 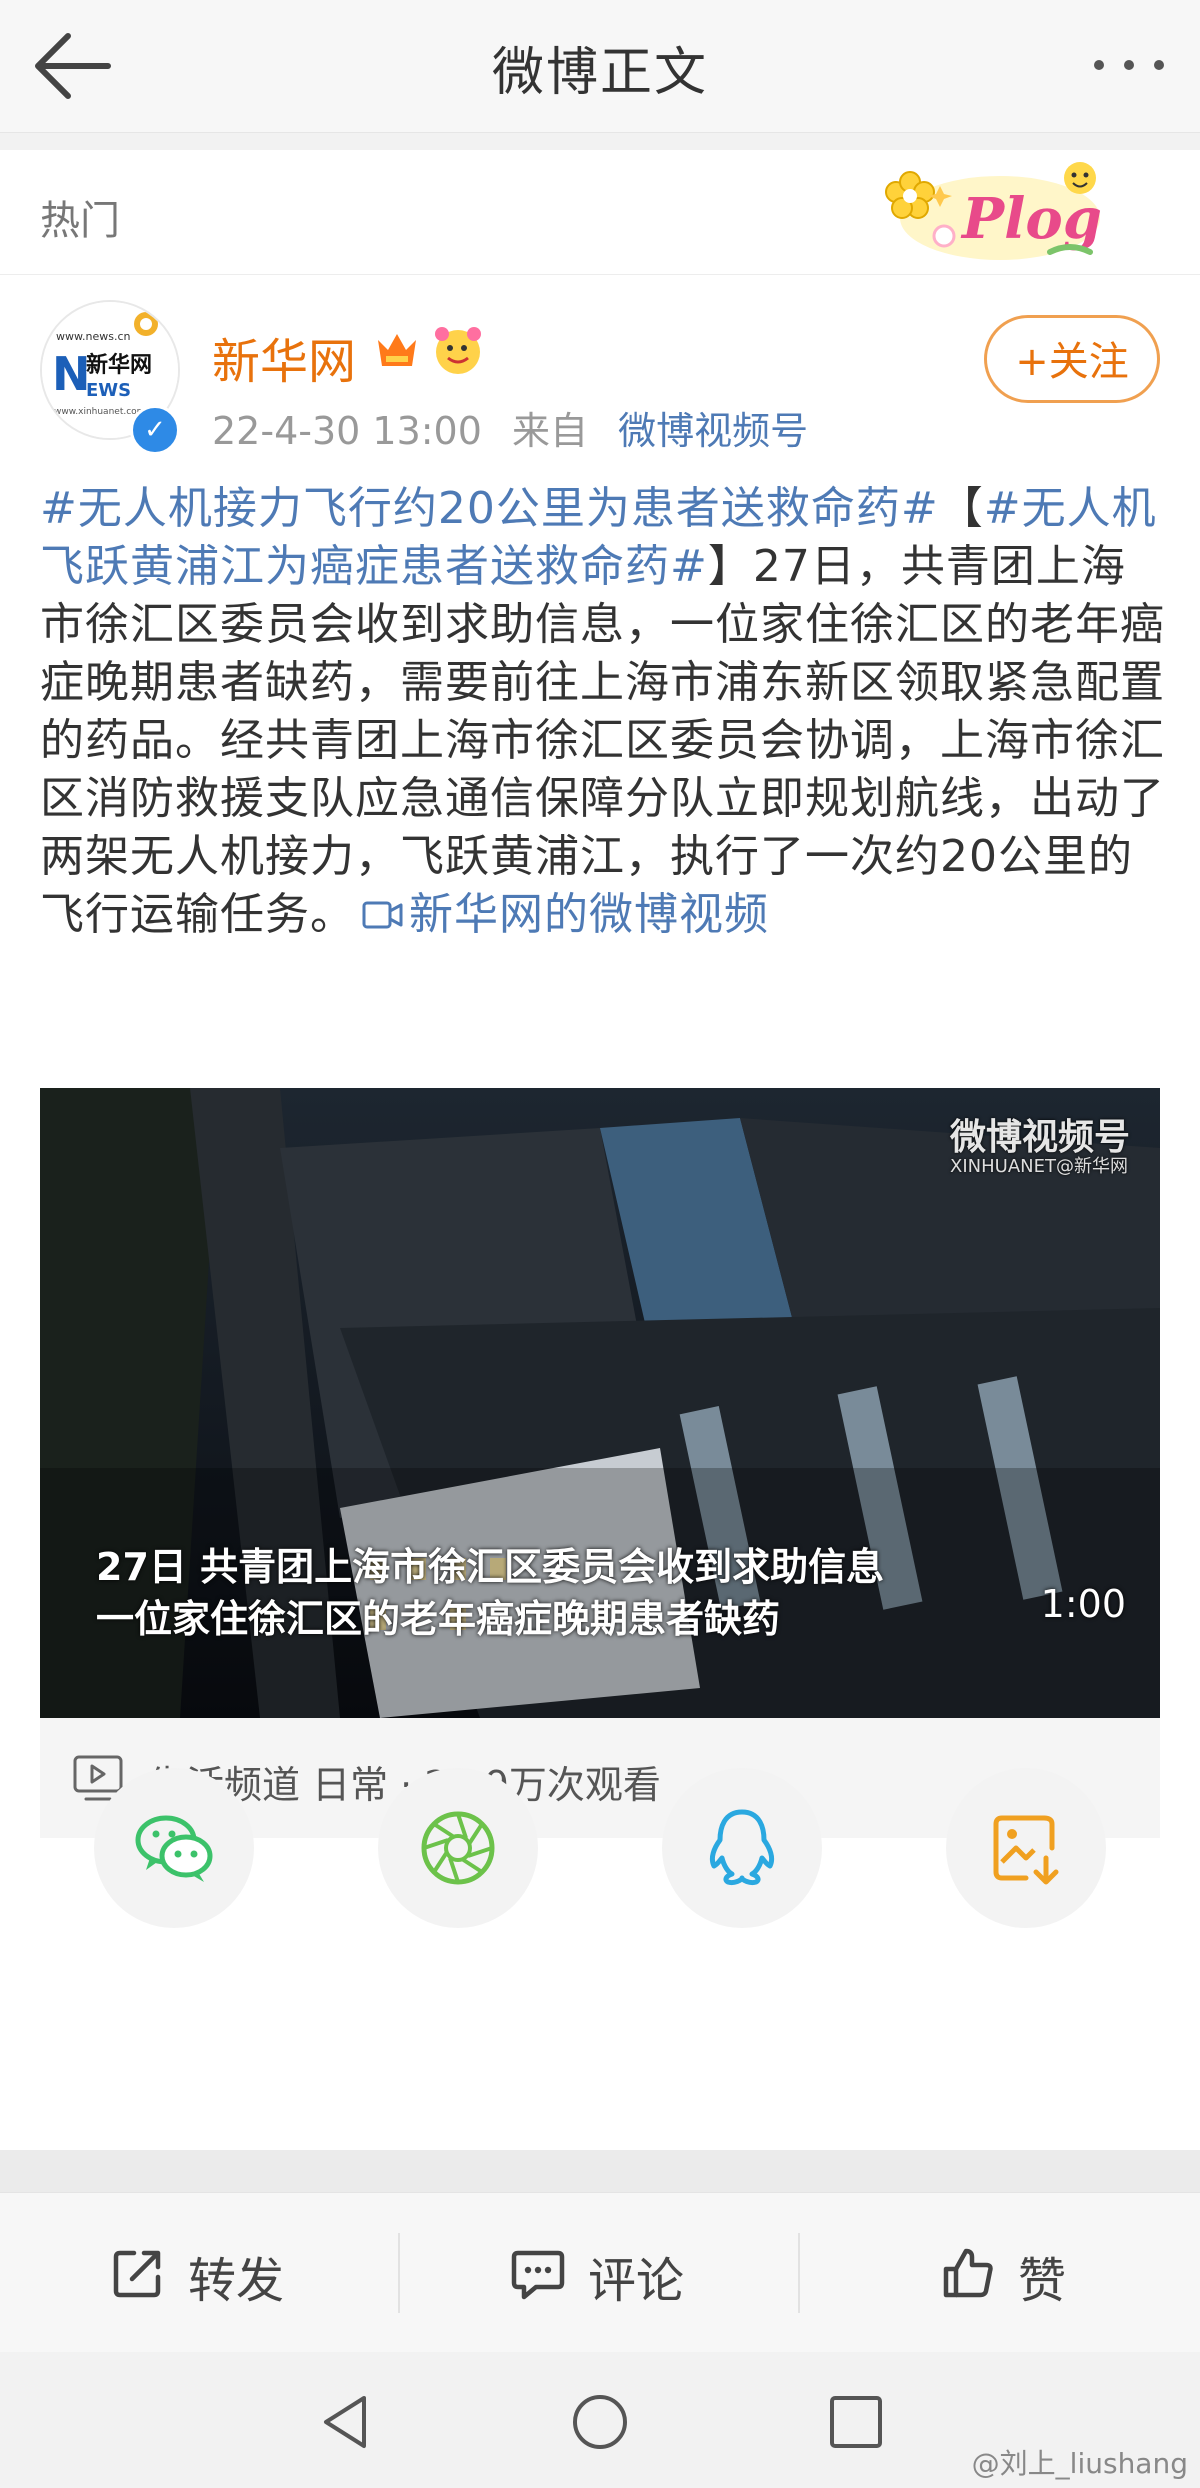 I want to click on bracket-text: 【, so click(x=961, y=508).